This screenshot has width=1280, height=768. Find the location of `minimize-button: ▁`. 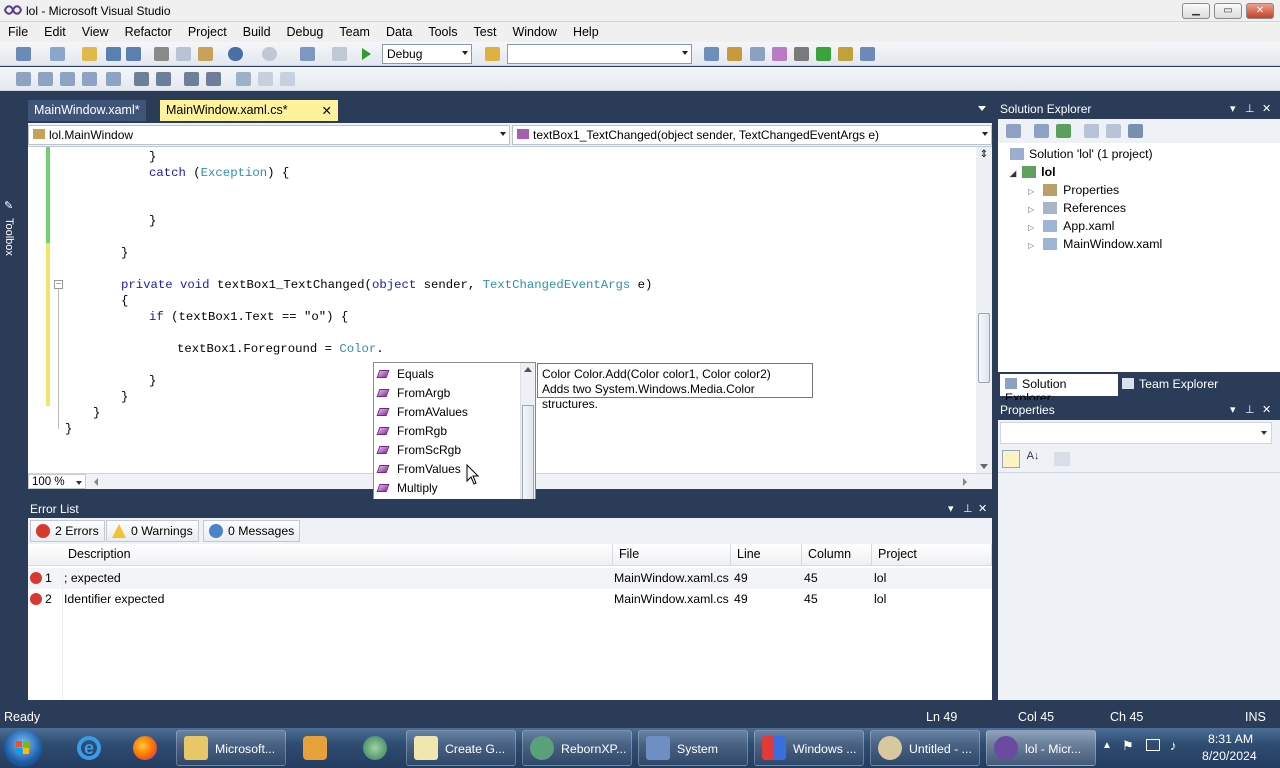

minimize-button: ▁ is located at coordinates (1196, 11).